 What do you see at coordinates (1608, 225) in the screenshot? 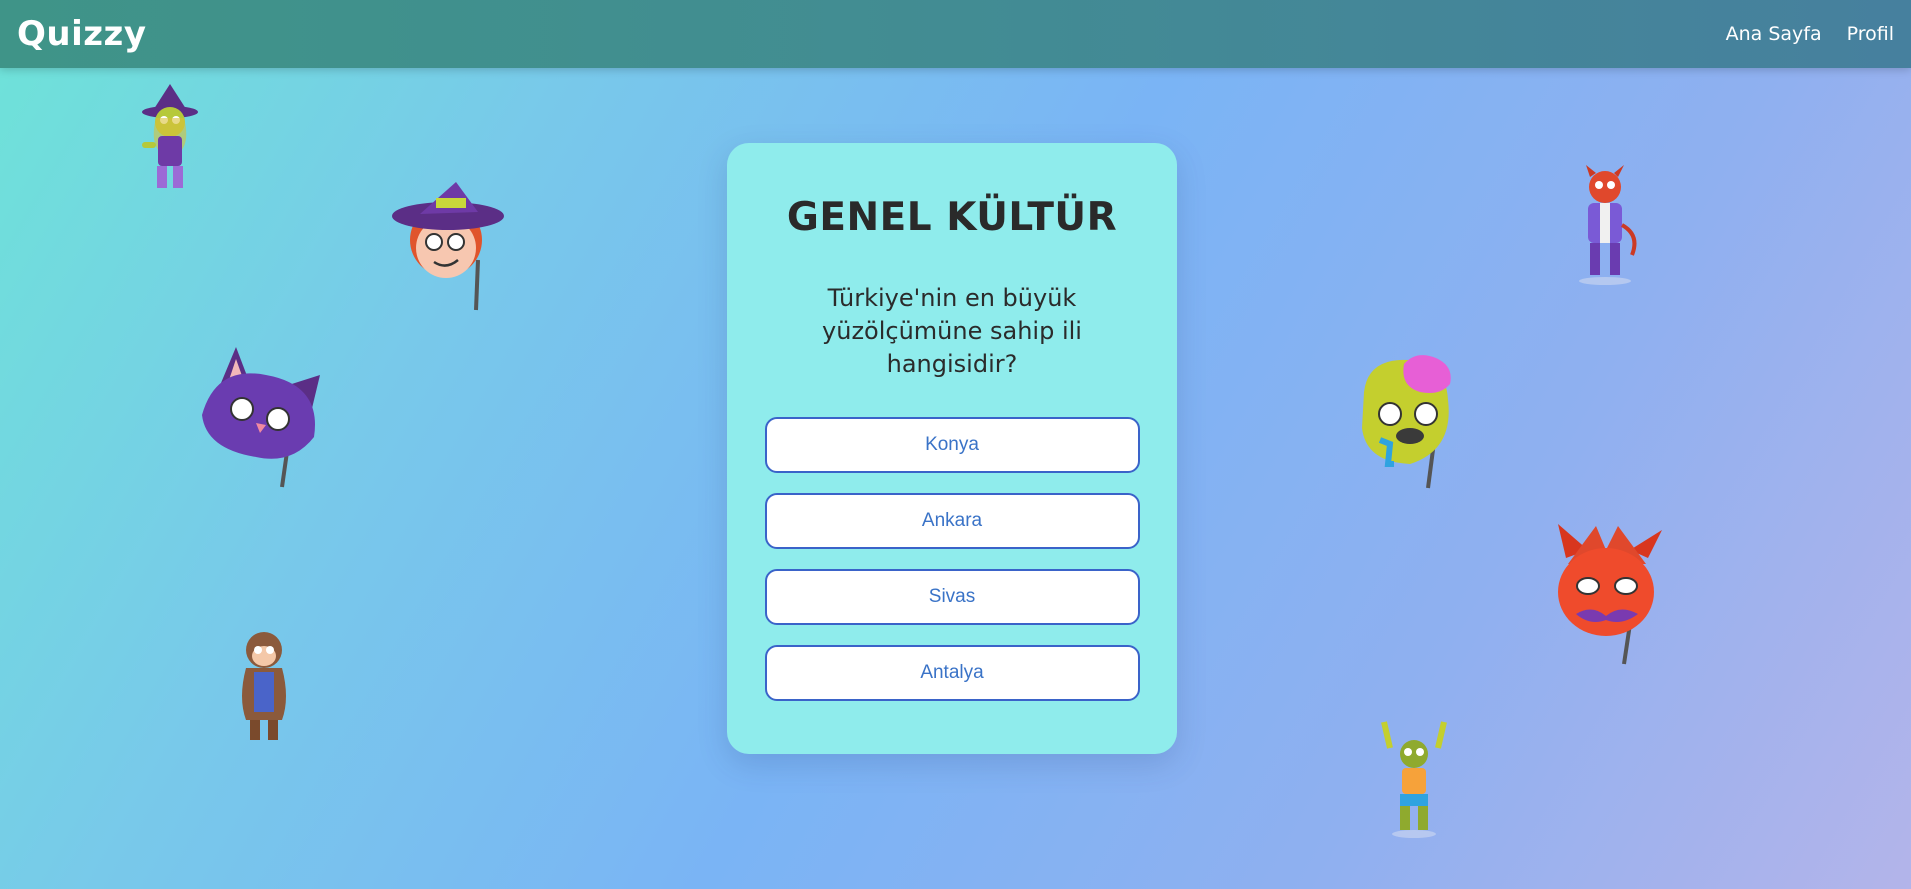
I see `devil-character-sticker` at bounding box center [1608, 225].